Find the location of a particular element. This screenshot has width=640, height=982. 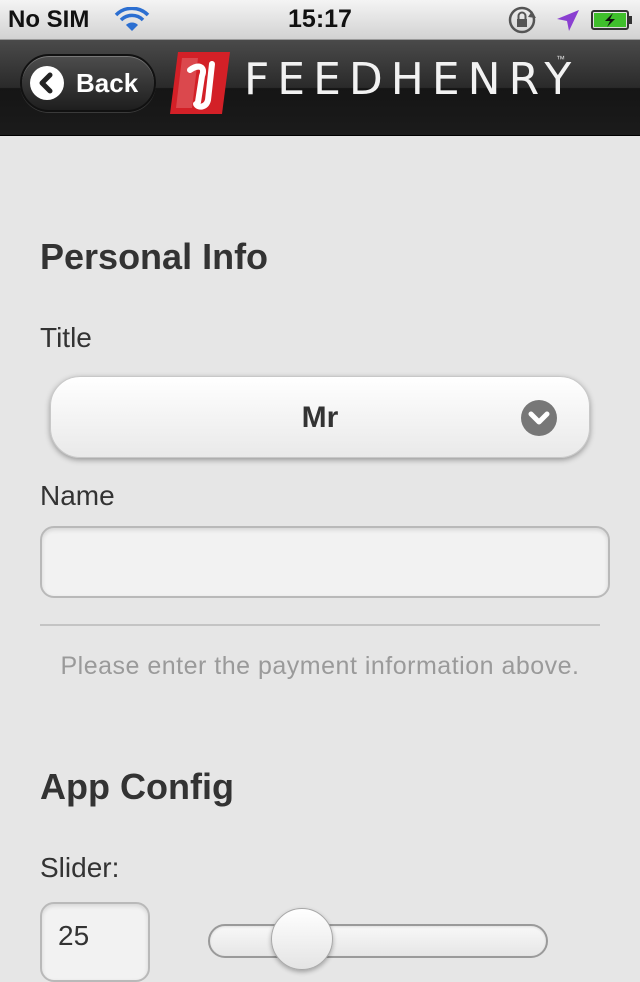

name-field-label: Name is located at coordinates (77, 495).